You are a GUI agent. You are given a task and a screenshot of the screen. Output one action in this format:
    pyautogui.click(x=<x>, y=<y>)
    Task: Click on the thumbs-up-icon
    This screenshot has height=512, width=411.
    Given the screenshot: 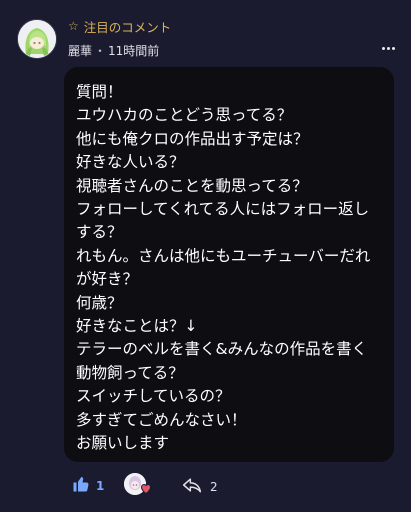 What is the action you would take?
    pyautogui.click(x=81, y=486)
    